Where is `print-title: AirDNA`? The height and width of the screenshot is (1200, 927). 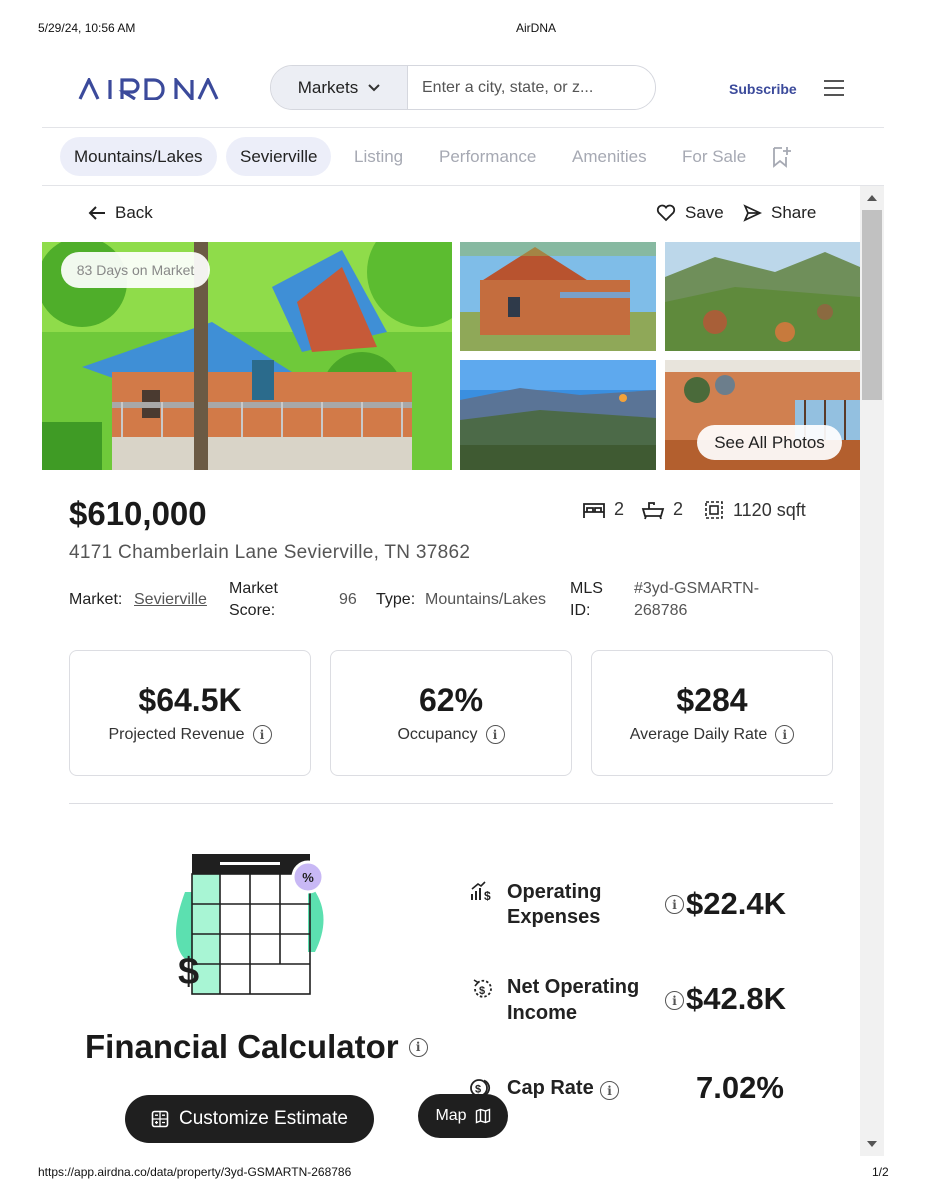
print-title: AirDNA is located at coordinates (536, 28).